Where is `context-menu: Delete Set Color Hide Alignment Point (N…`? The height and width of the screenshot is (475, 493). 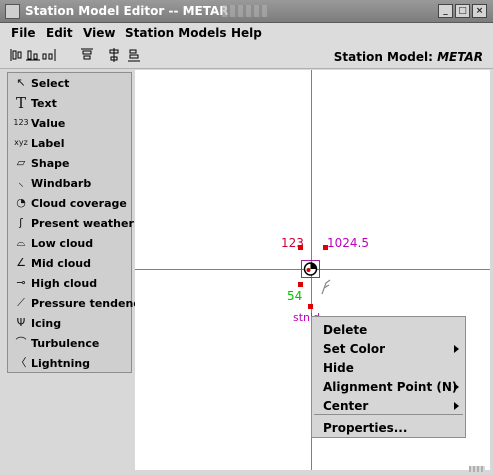 context-menu: Delete Set Color Hide Alignment Point (N… is located at coordinates (388, 377).